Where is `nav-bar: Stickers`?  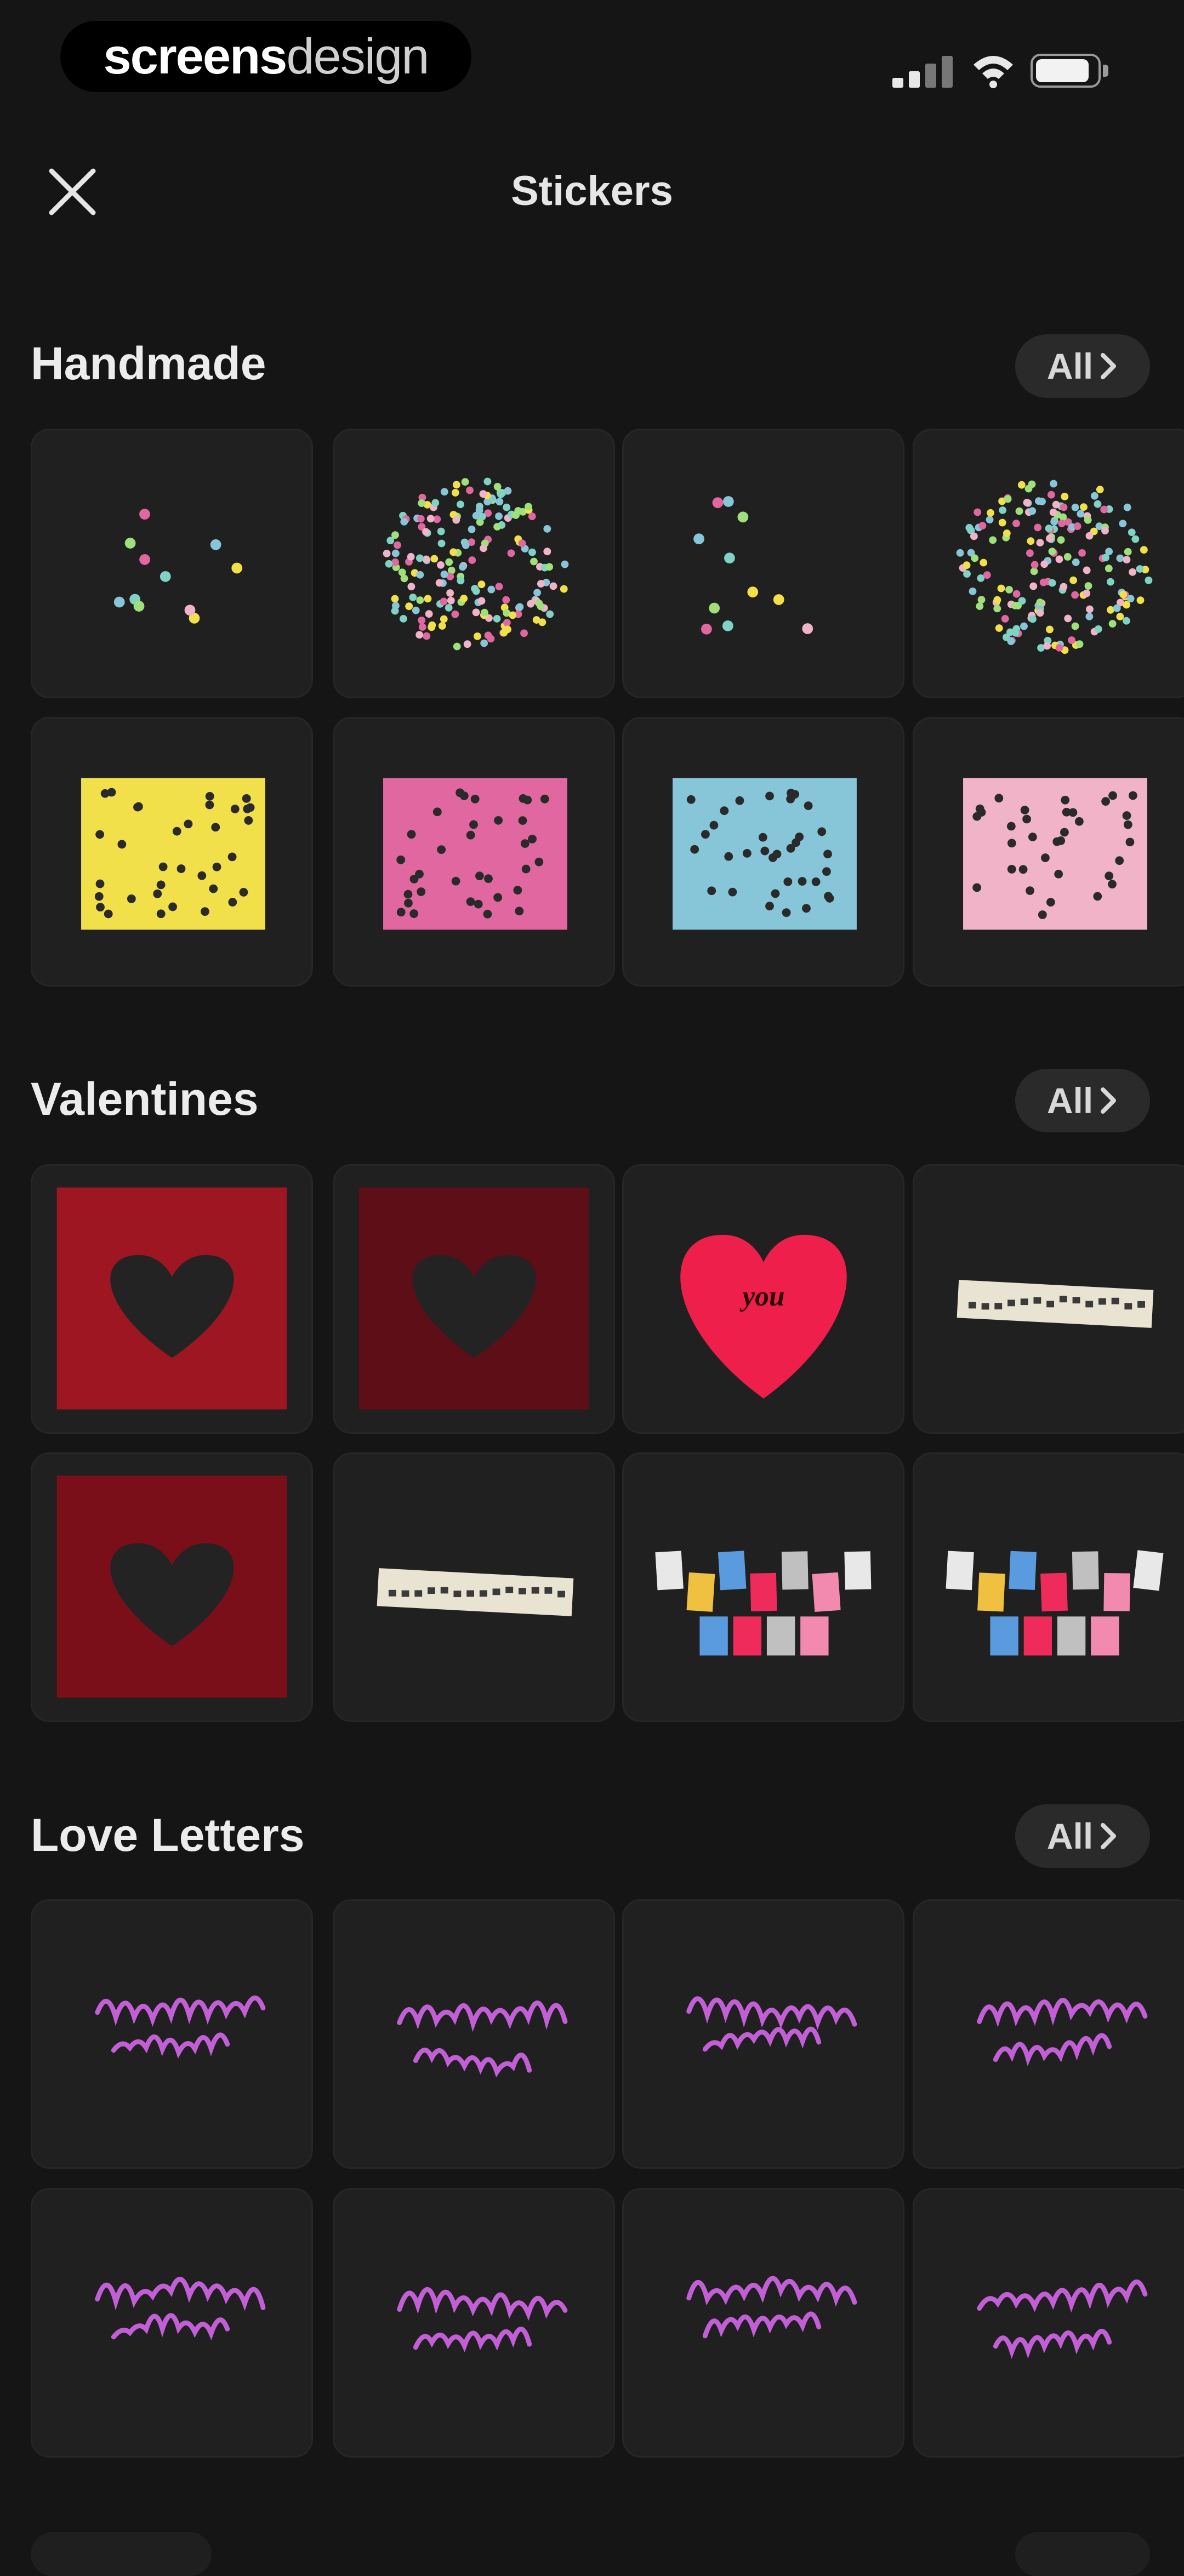 nav-bar: Stickers is located at coordinates (592, 192).